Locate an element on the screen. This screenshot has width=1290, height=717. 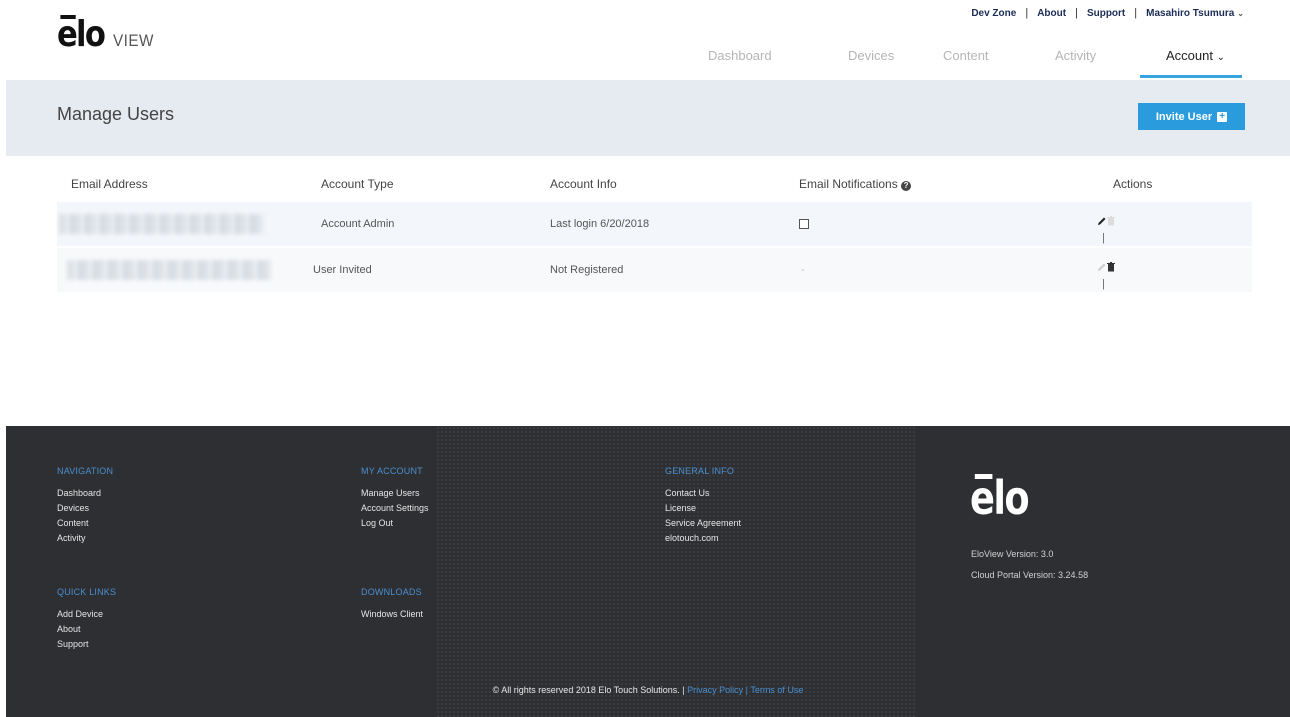
footer-link-content: Content is located at coordinates (85, 523).